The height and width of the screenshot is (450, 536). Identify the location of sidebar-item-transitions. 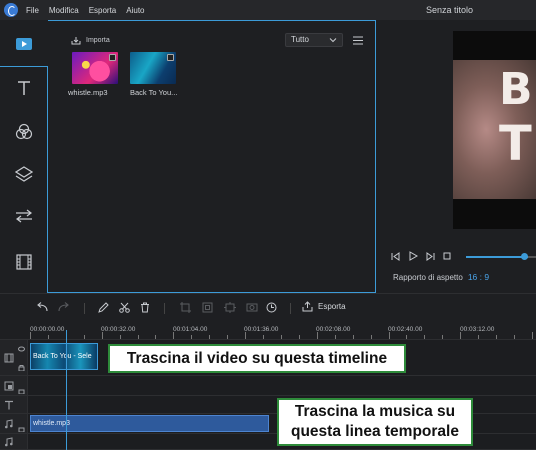
(24, 216).